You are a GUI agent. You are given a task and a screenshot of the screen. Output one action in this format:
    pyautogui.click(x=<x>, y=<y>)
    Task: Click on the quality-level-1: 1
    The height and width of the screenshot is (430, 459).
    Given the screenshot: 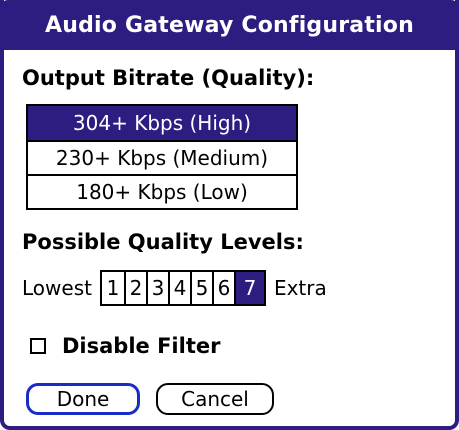 What is the action you would take?
    pyautogui.click(x=113, y=288)
    